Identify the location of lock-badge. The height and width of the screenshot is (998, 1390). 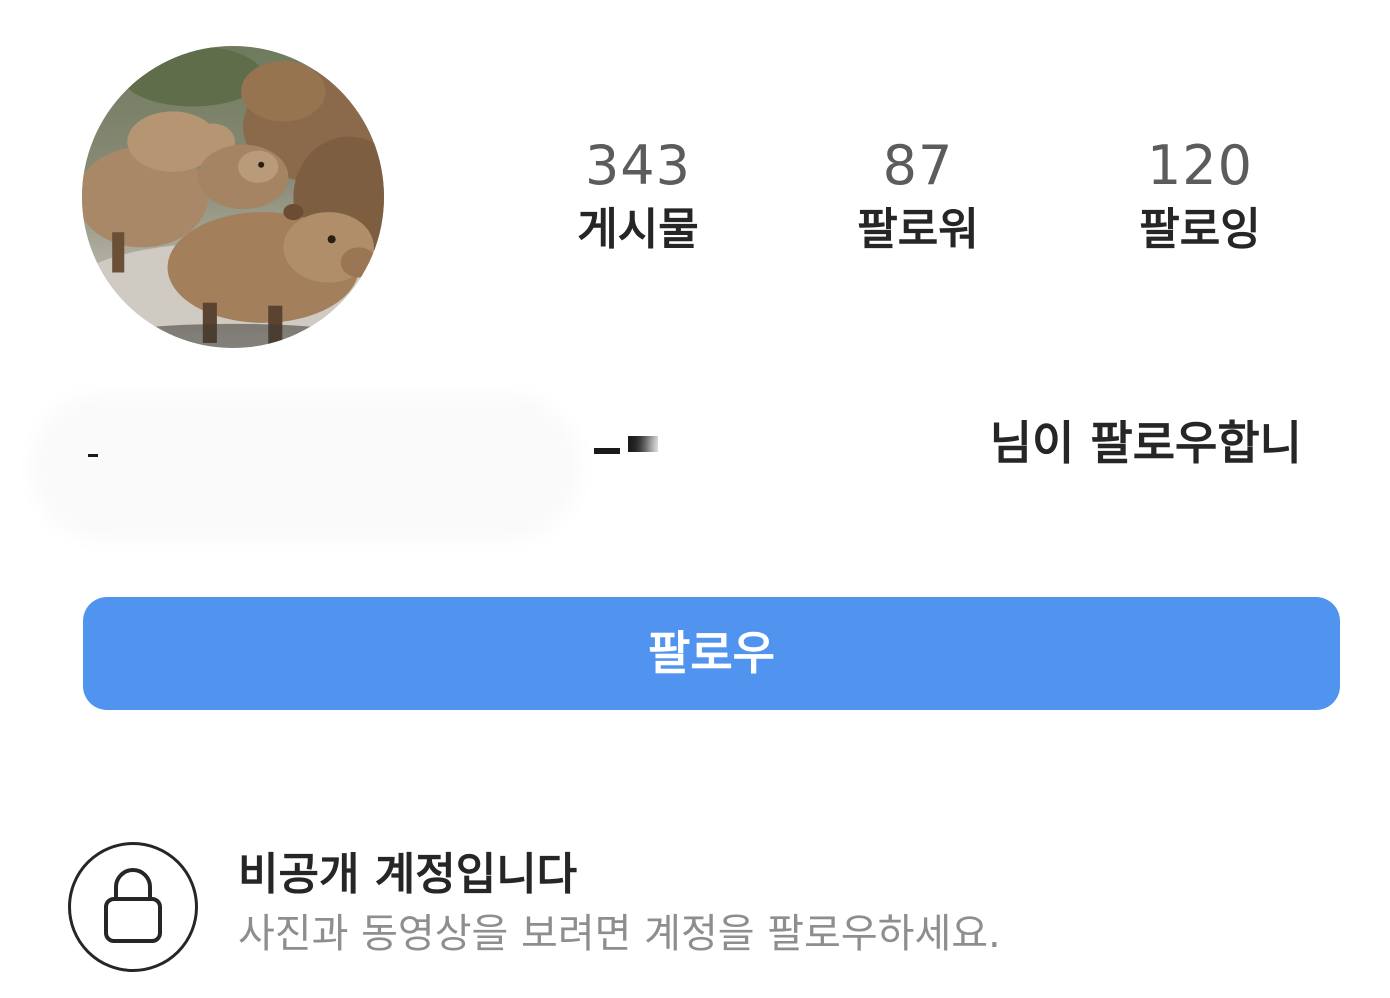
(133, 907).